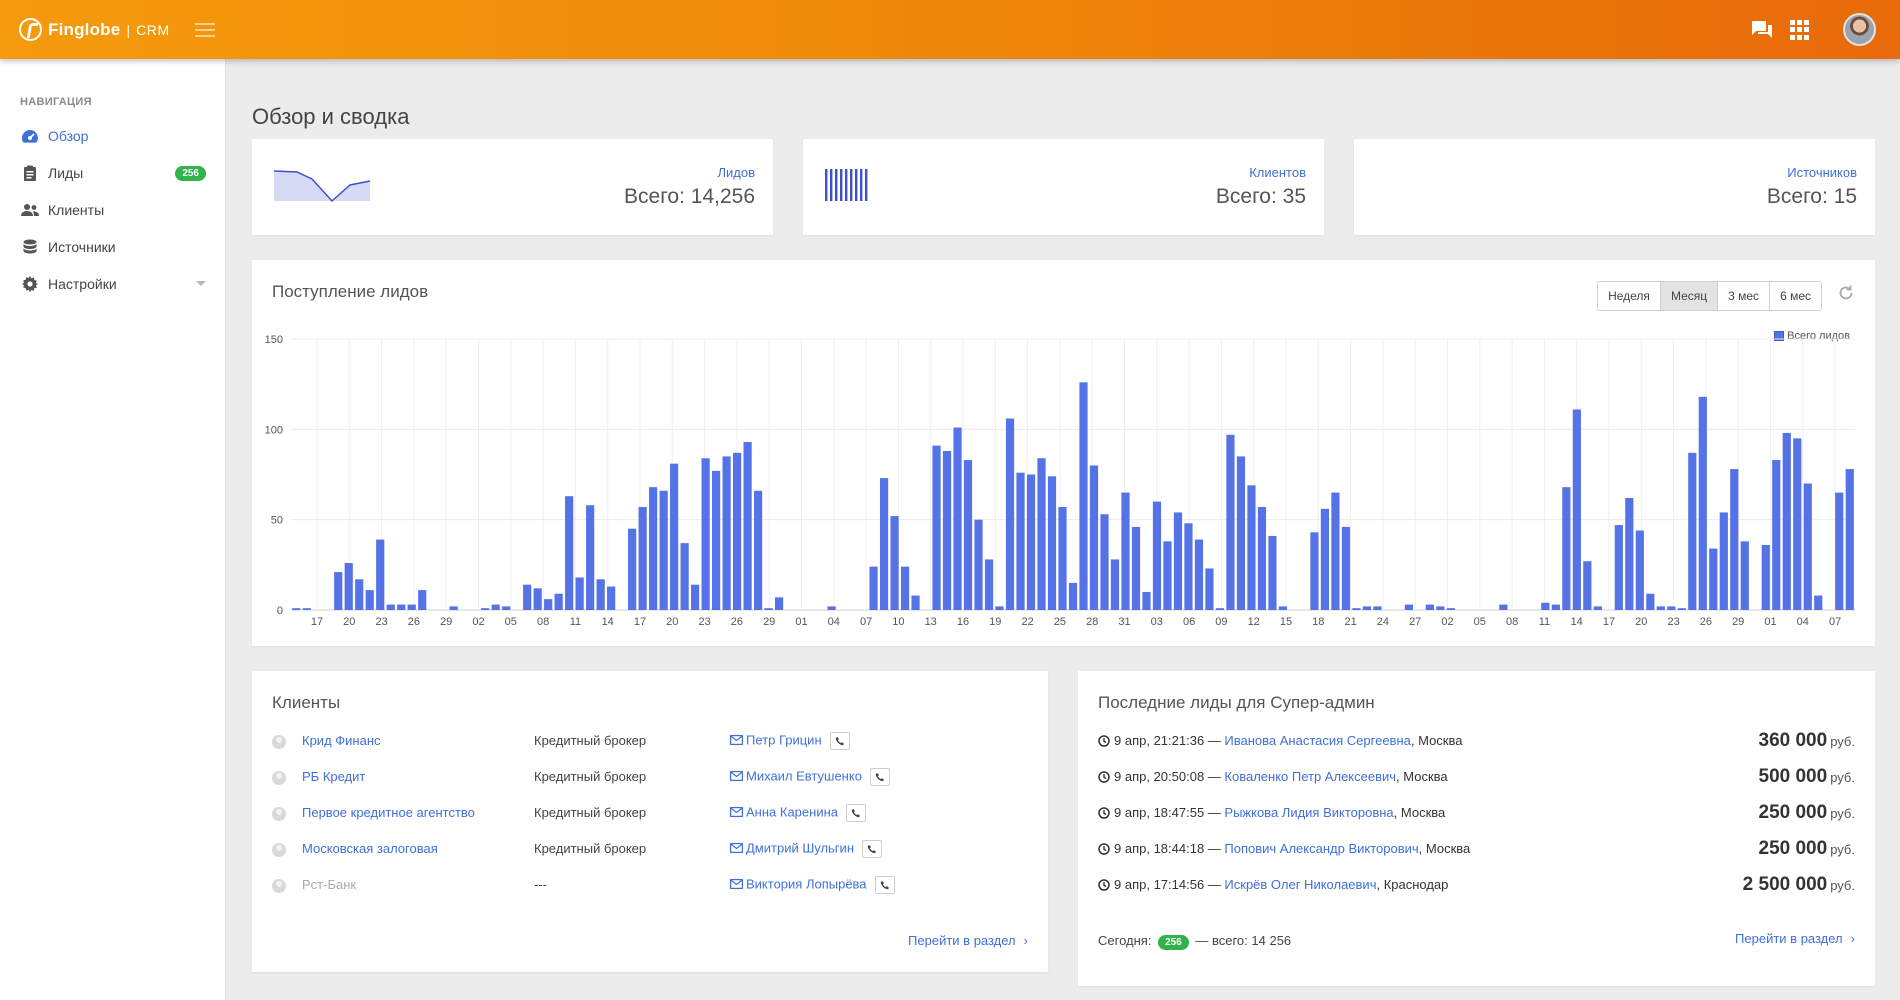  I want to click on client-name-link: Первое кредитное агентство, so click(388, 812).